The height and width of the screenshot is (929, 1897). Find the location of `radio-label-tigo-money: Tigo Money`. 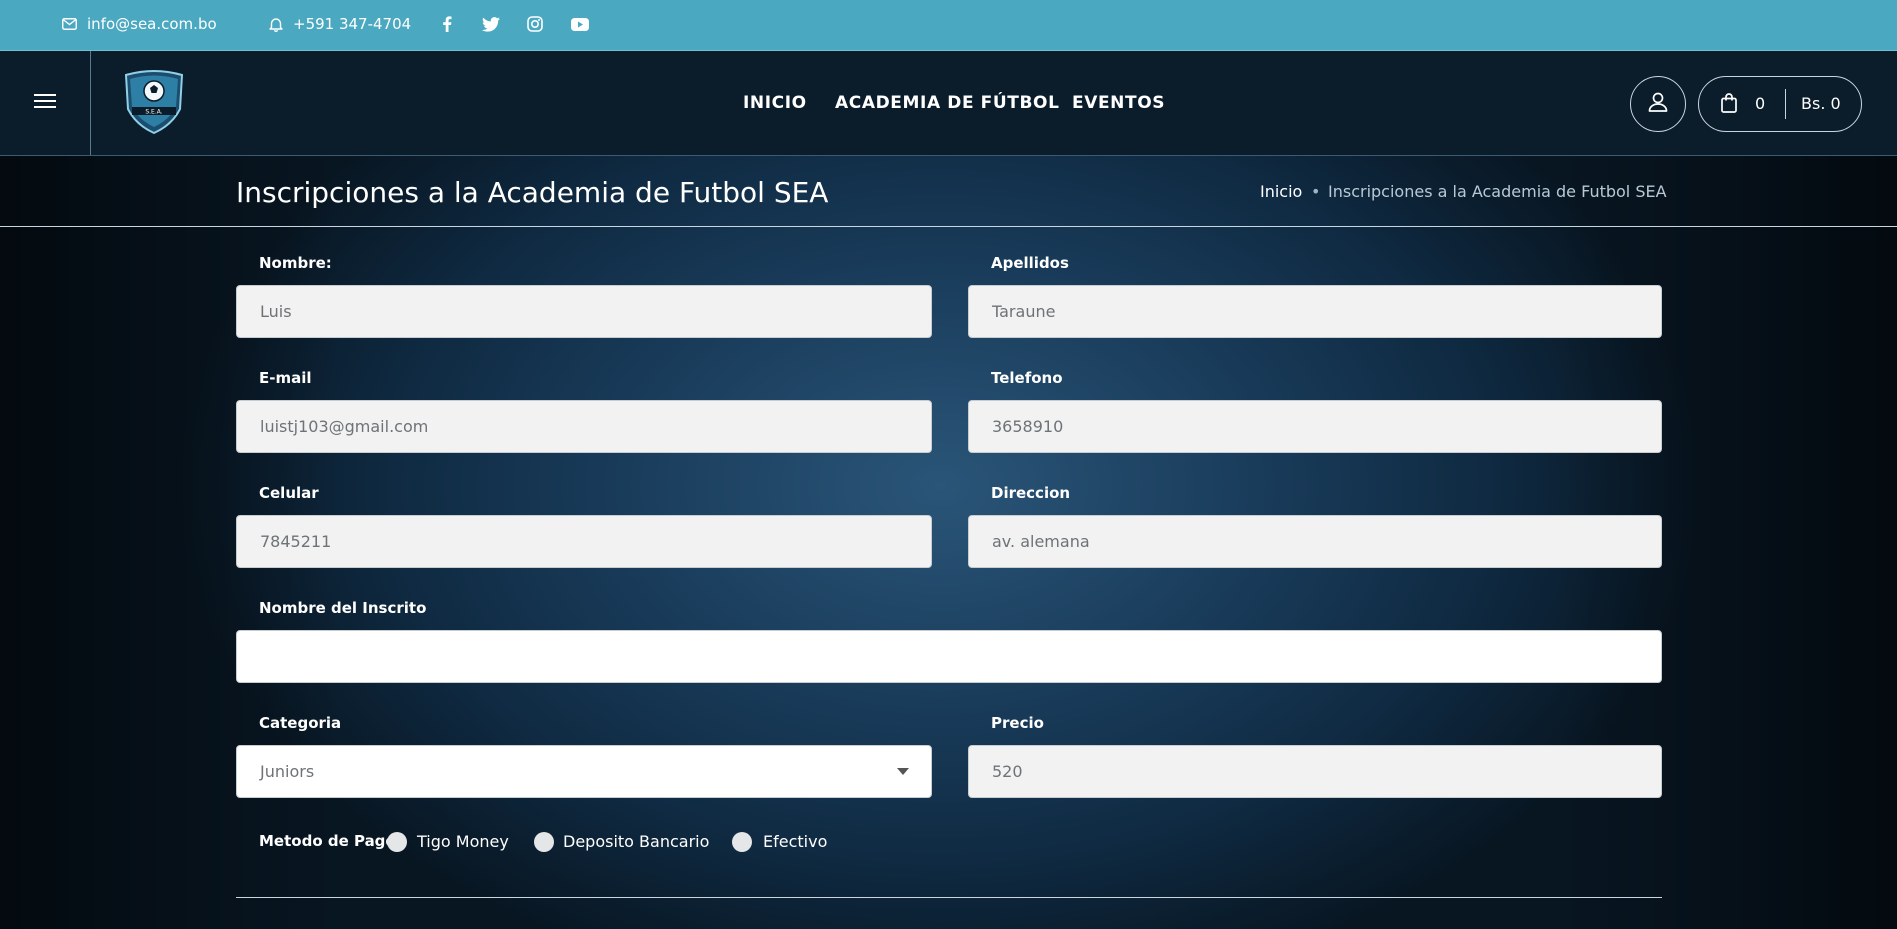

radio-label-tigo-money: Tigo Money is located at coordinates (463, 841).